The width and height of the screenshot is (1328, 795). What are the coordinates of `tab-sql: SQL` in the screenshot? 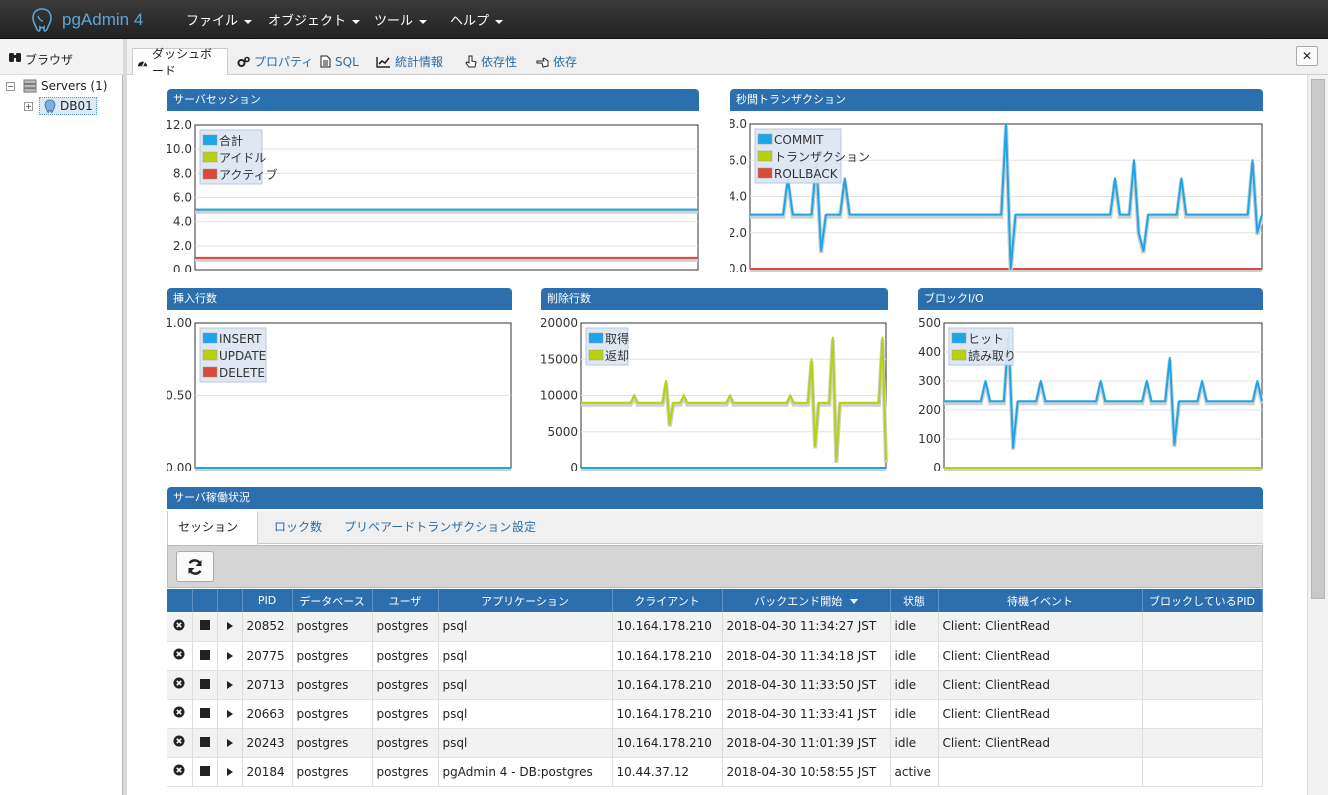 It's located at (339, 61).